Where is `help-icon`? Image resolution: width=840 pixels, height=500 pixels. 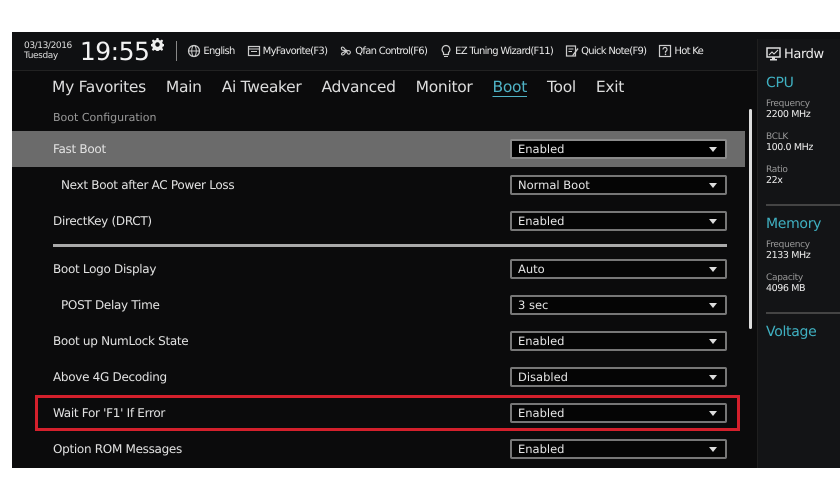 help-icon is located at coordinates (665, 51).